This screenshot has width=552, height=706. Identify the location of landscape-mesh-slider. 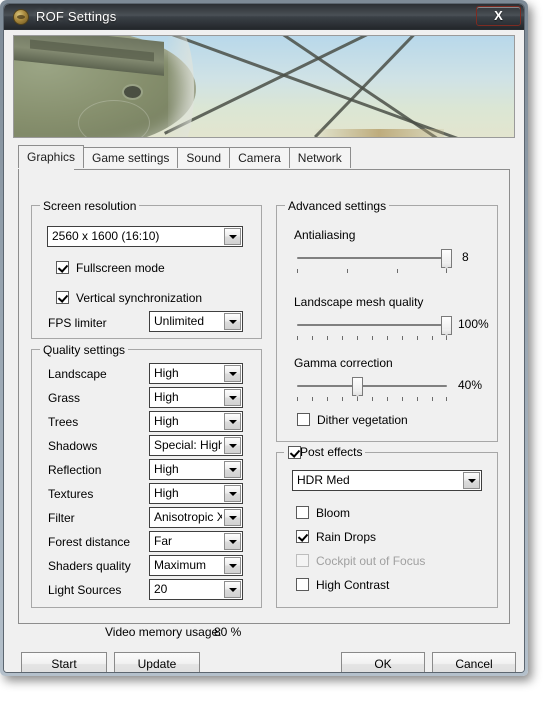
(374, 330).